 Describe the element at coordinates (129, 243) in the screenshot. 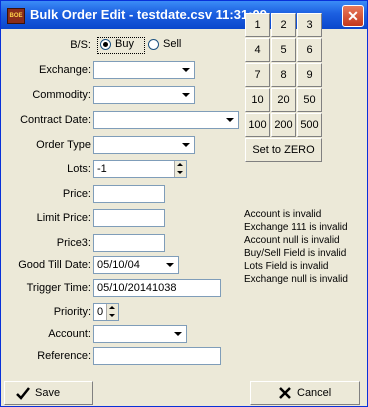

I see `price3-input` at that location.